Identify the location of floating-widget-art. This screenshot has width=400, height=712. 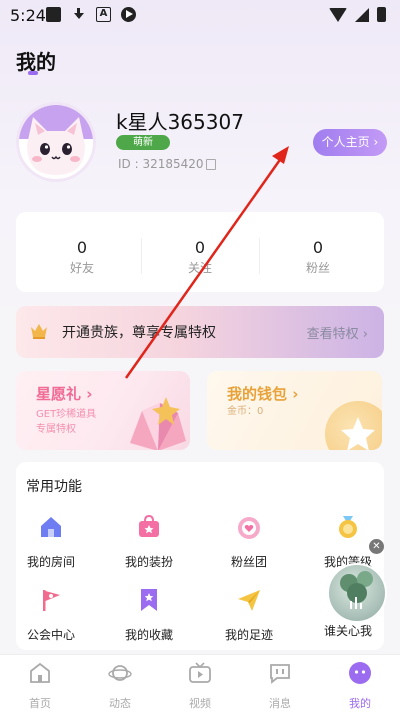
(356, 590).